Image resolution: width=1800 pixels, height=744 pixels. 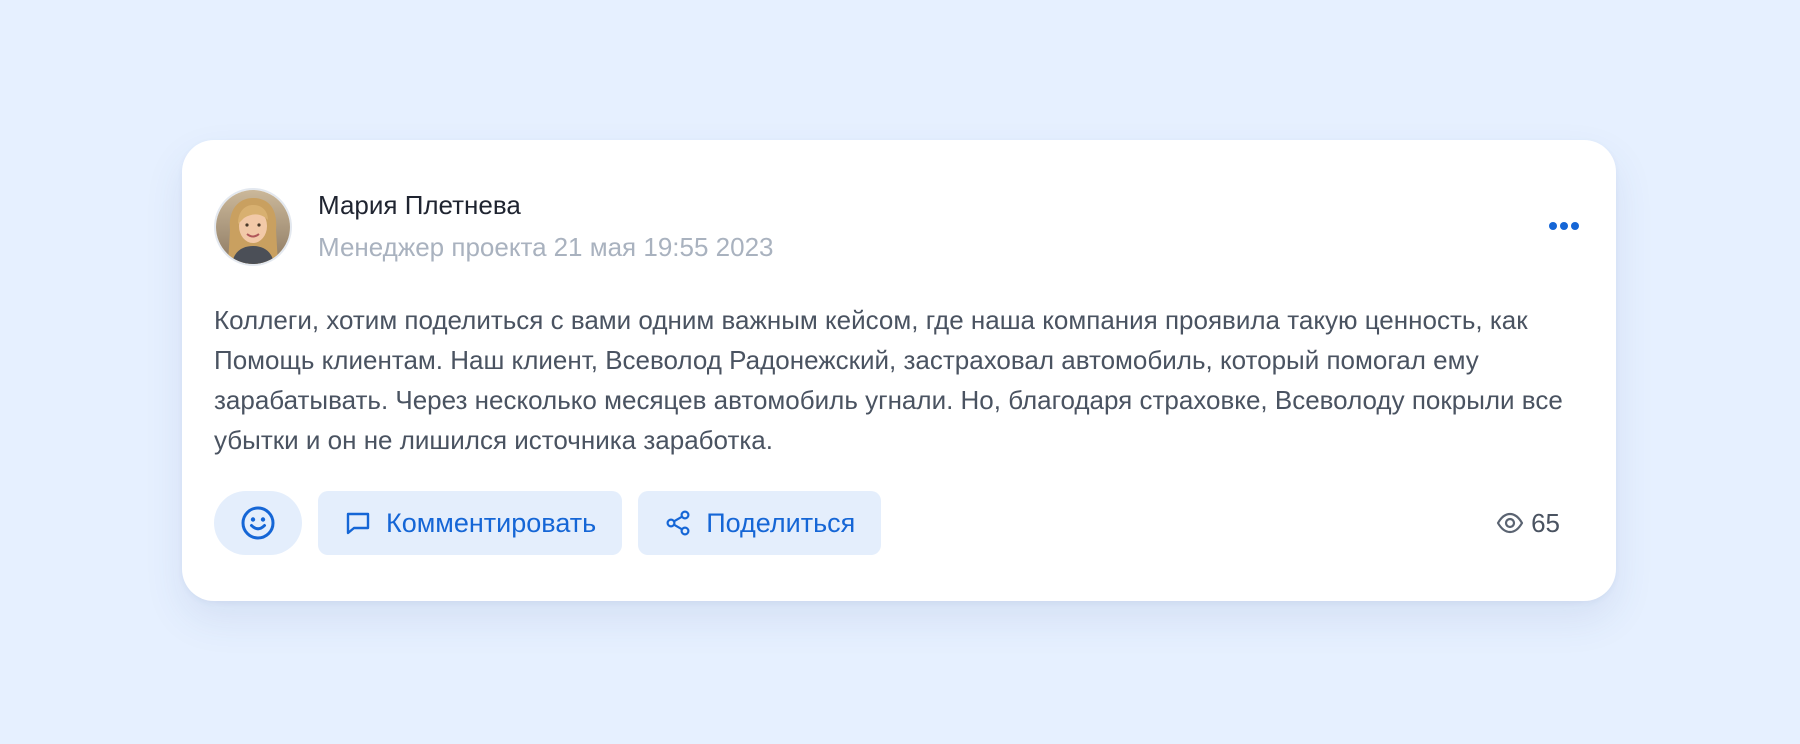 I want to click on more-options-button, so click(x=1564, y=226).